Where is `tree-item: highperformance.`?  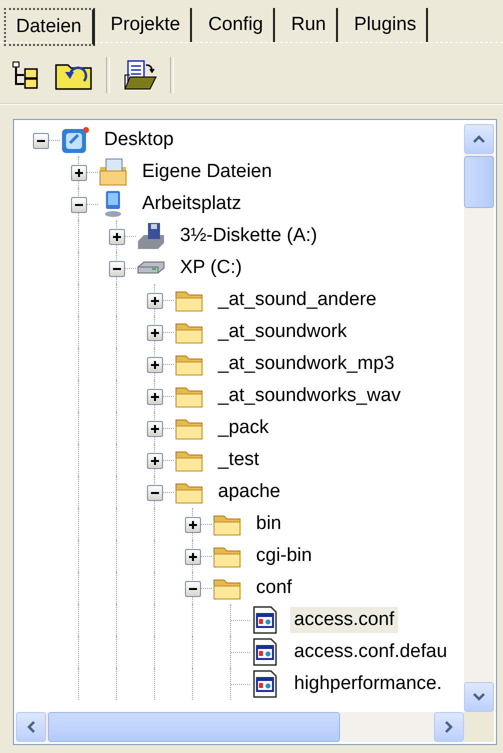 tree-item: highperformance. is located at coordinates (368, 684).